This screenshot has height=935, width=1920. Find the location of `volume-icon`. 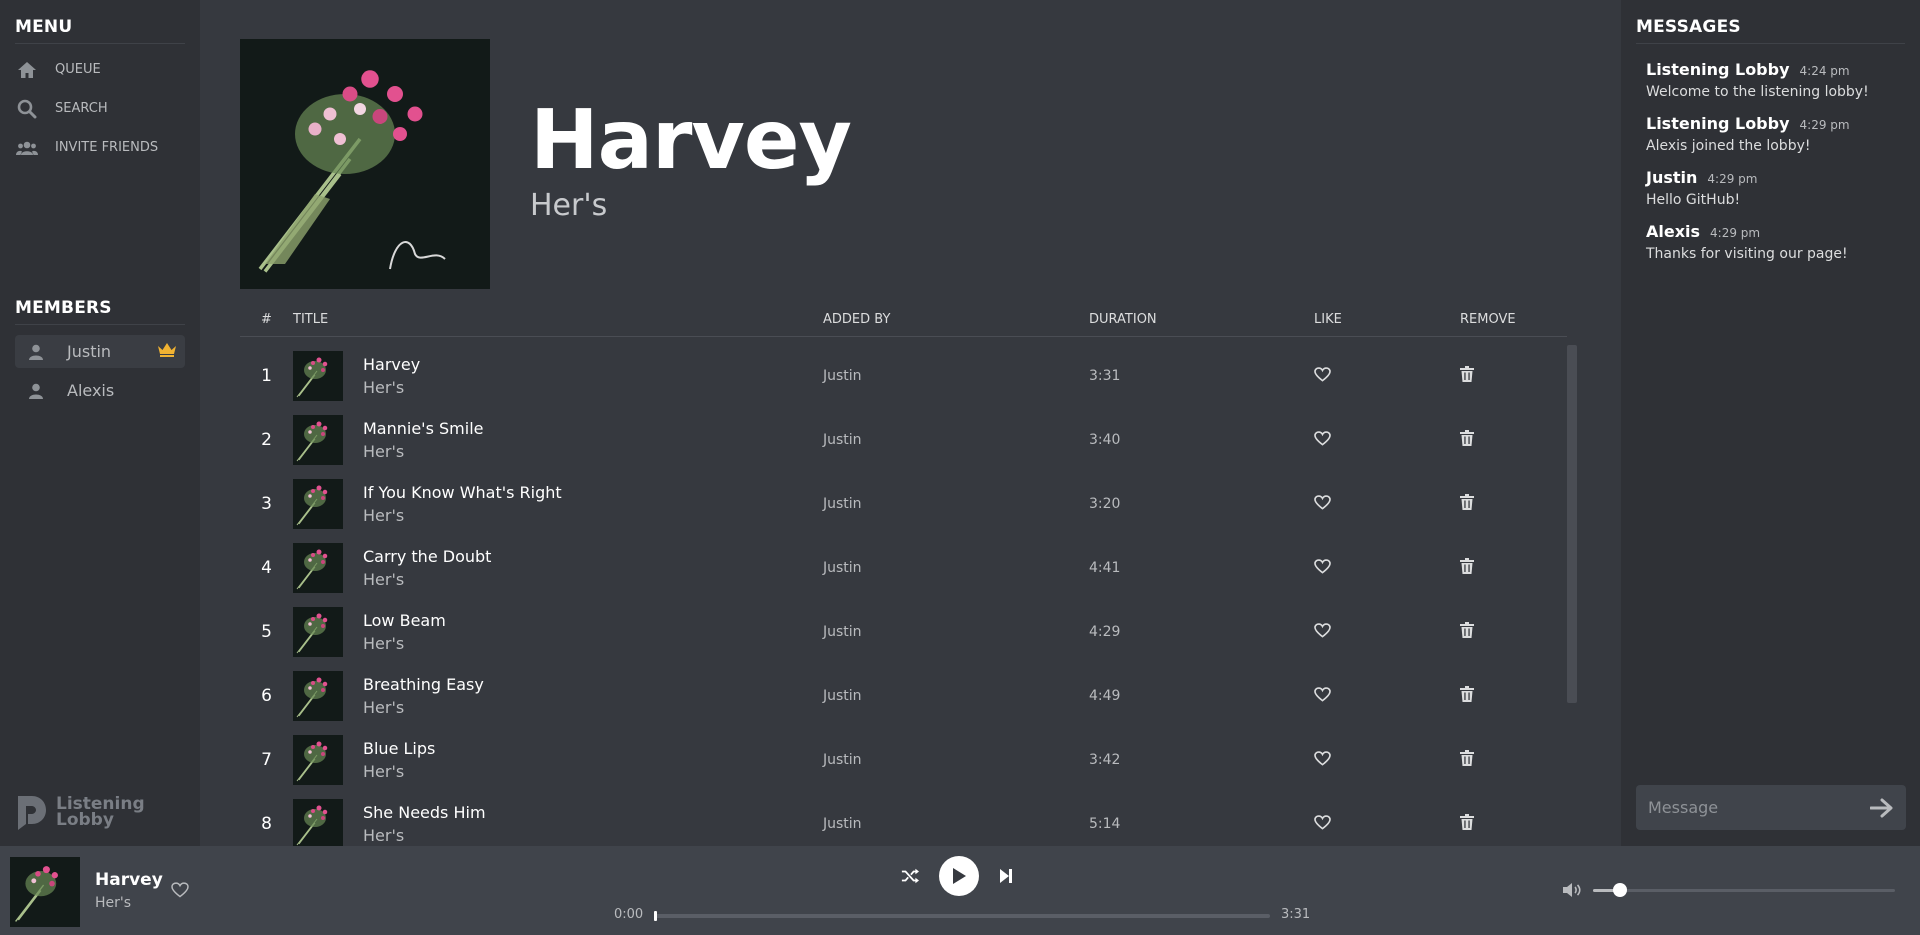

volume-icon is located at coordinates (1572, 890).